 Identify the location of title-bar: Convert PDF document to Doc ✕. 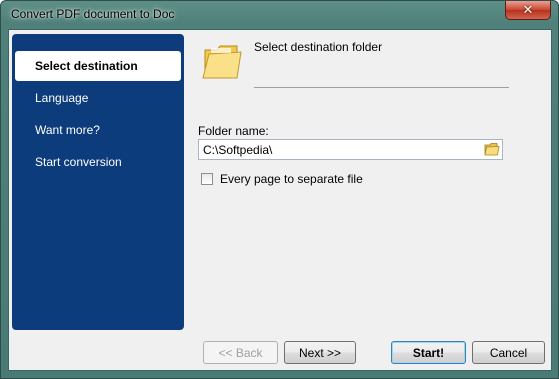
(279, 15).